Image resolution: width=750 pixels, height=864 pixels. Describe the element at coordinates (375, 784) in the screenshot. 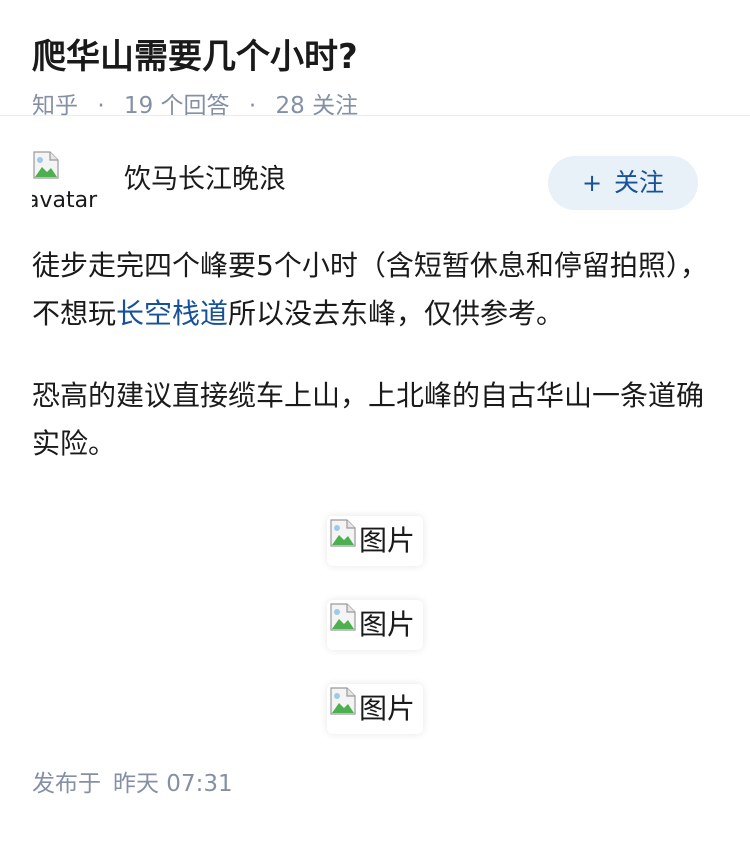

I see `publish-time: 发布于 昨天 07:31` at that location.